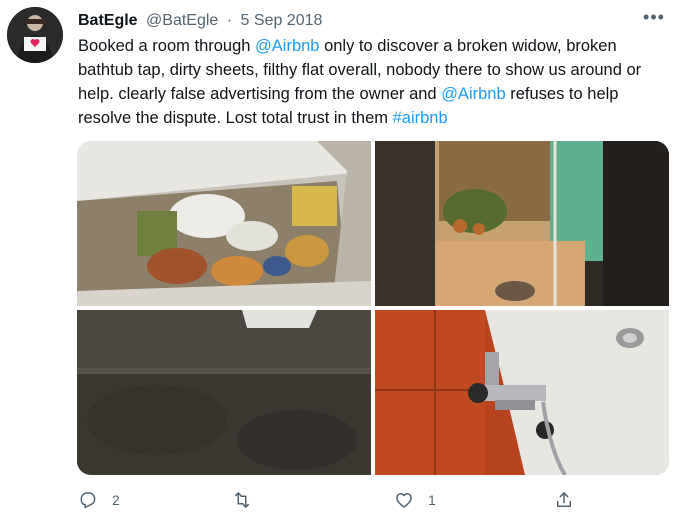 The width and height of the screenshot is (680, 516). I want to click on photo-2-image, so click(522, 223).